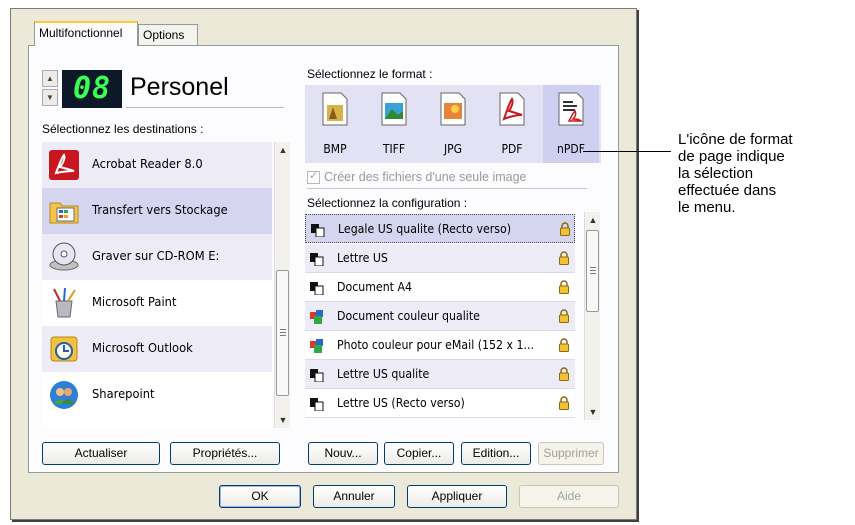 The width and height of the screenshot is (855, 525). I want to click on format-label-text: nPDF, so click(571, 149).